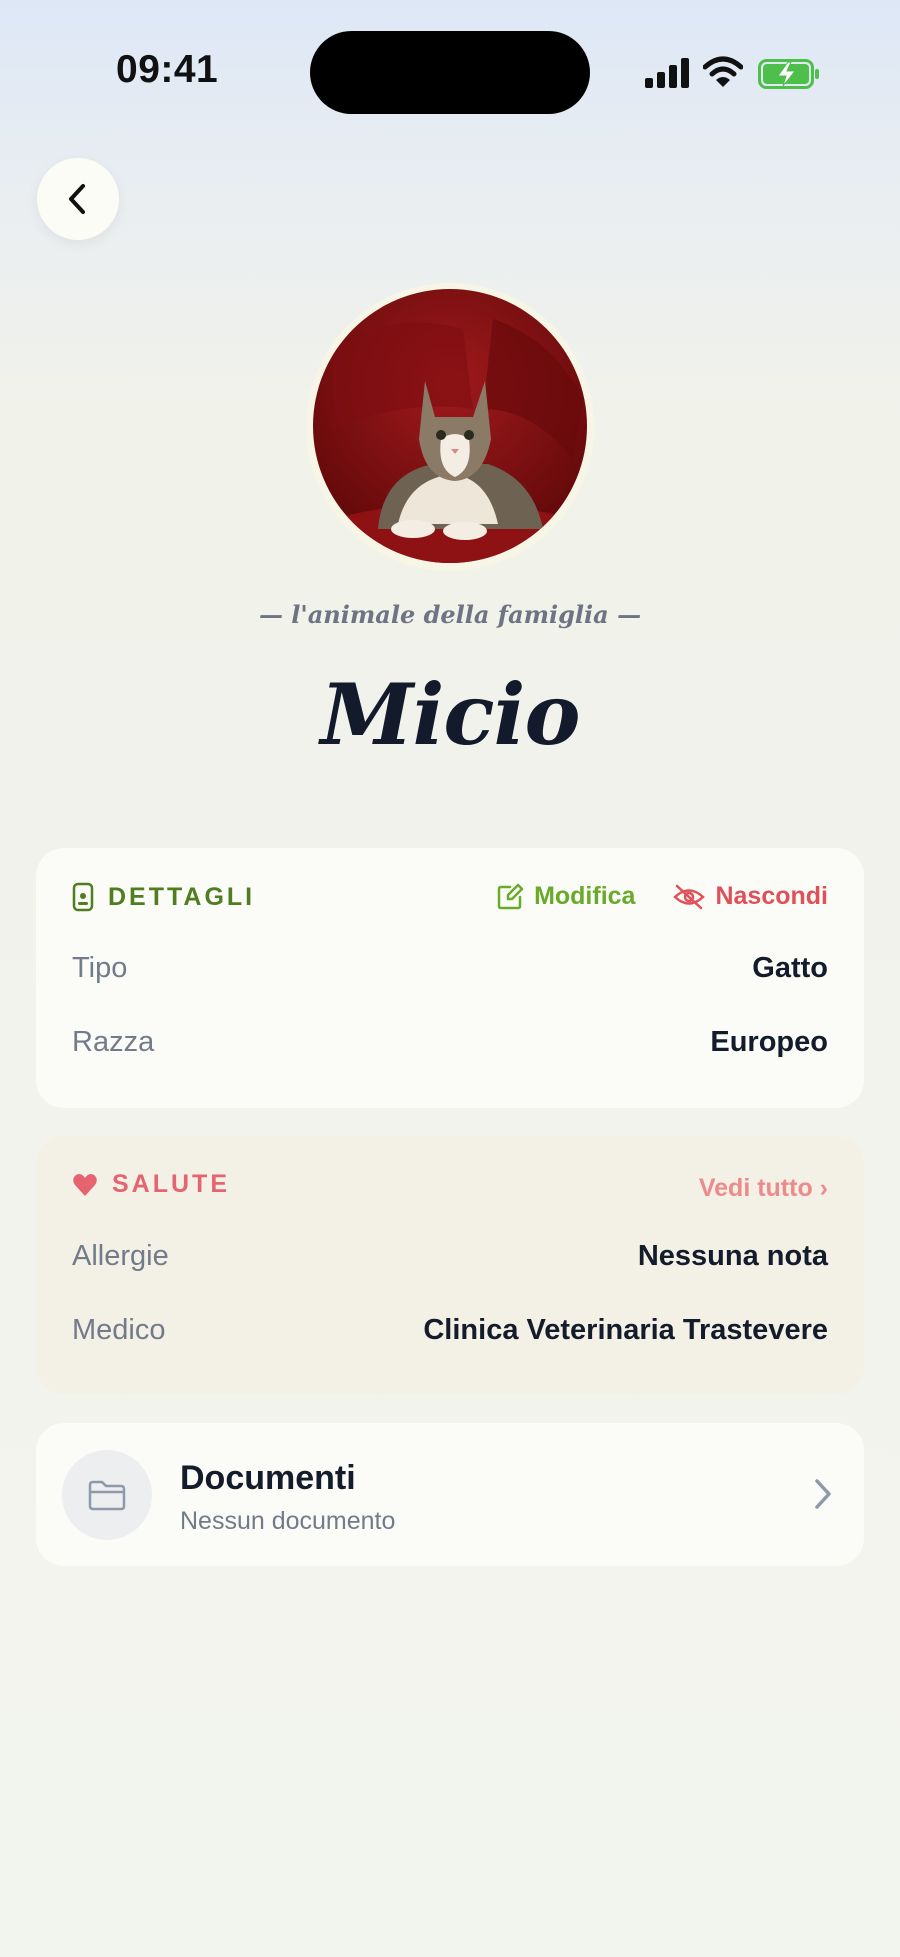  Describe the element at coordinates (268, 1478) in the screenshot. I see `documents-title: Documenti` at that location.